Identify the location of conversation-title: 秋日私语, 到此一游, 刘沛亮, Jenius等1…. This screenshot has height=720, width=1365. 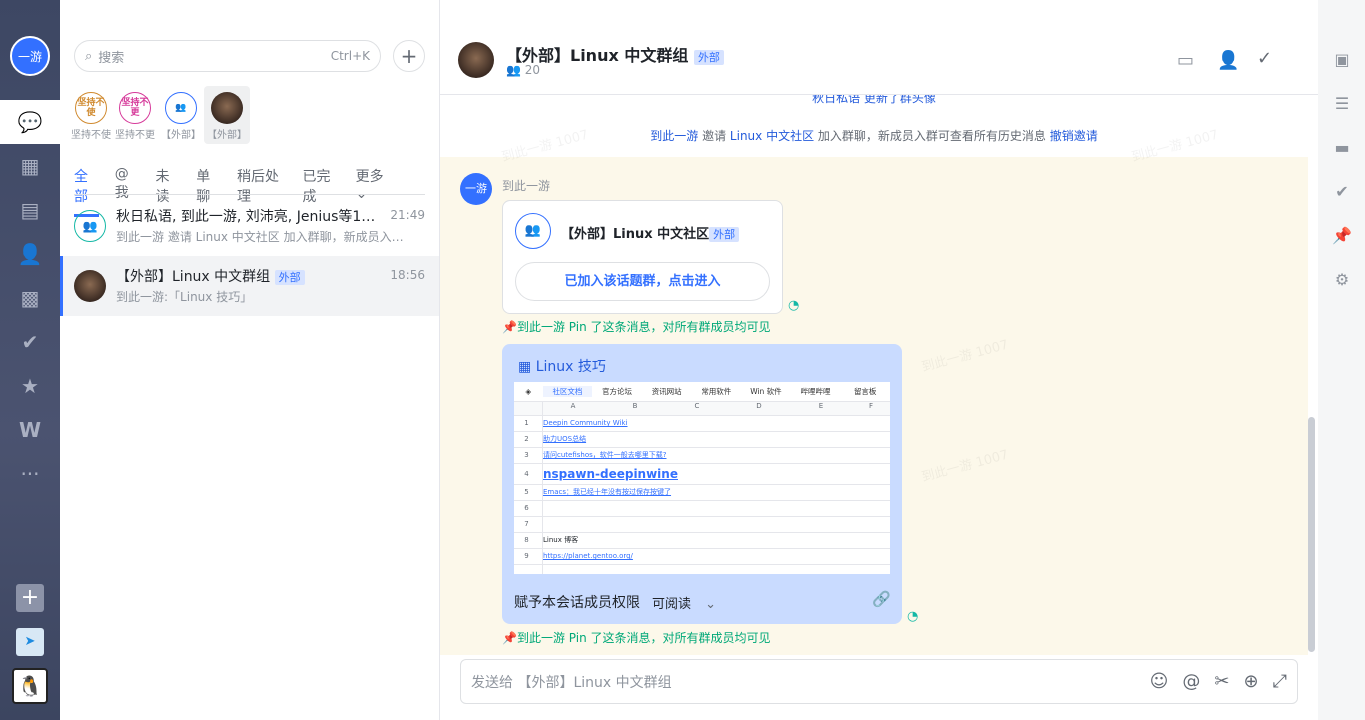
(246, 217).